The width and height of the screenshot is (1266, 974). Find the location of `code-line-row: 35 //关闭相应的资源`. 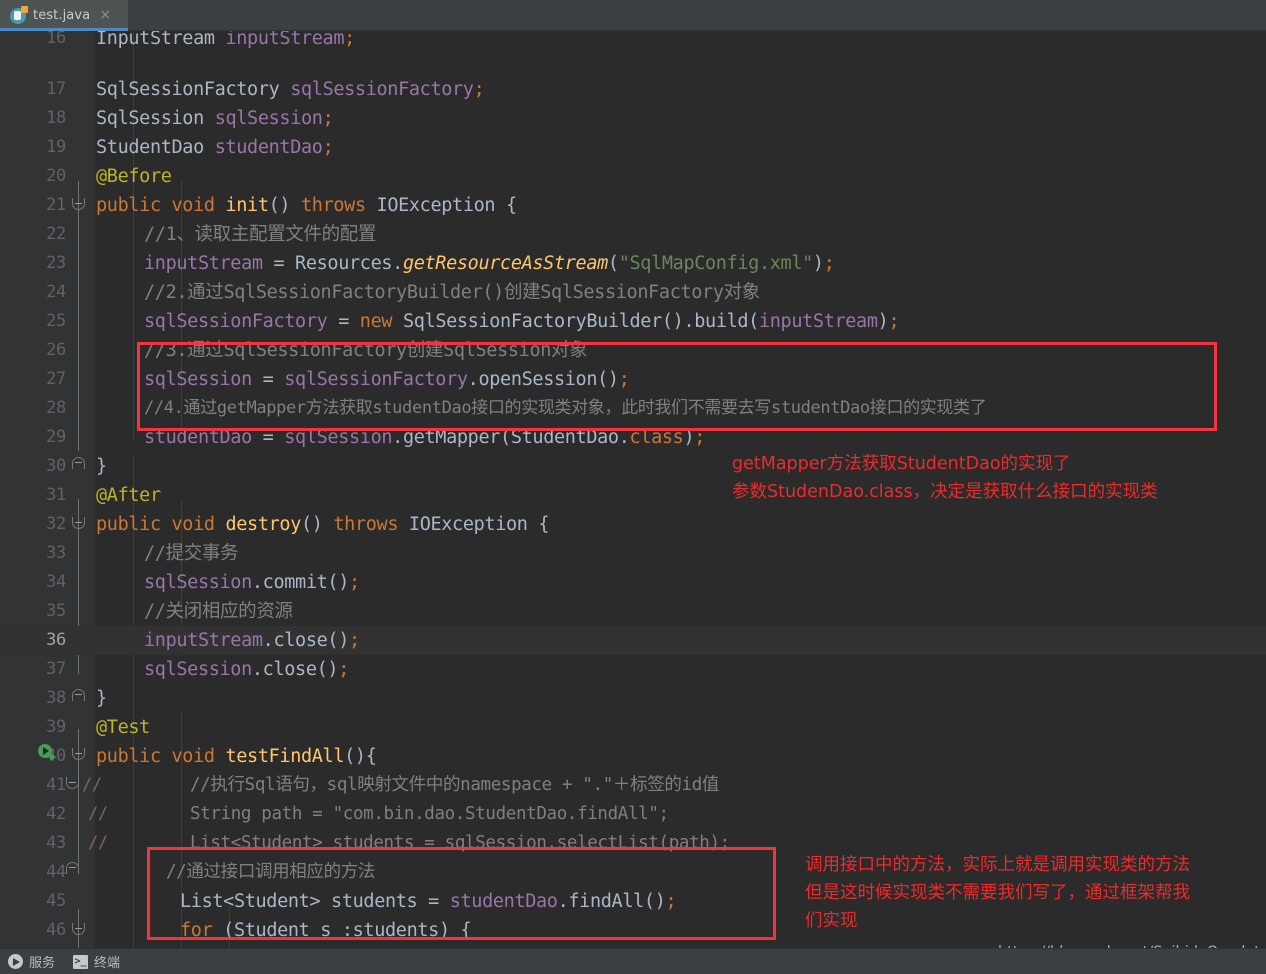

code-line-row: 35 //关闭相应的资源 is located at coordinates (633, 611).